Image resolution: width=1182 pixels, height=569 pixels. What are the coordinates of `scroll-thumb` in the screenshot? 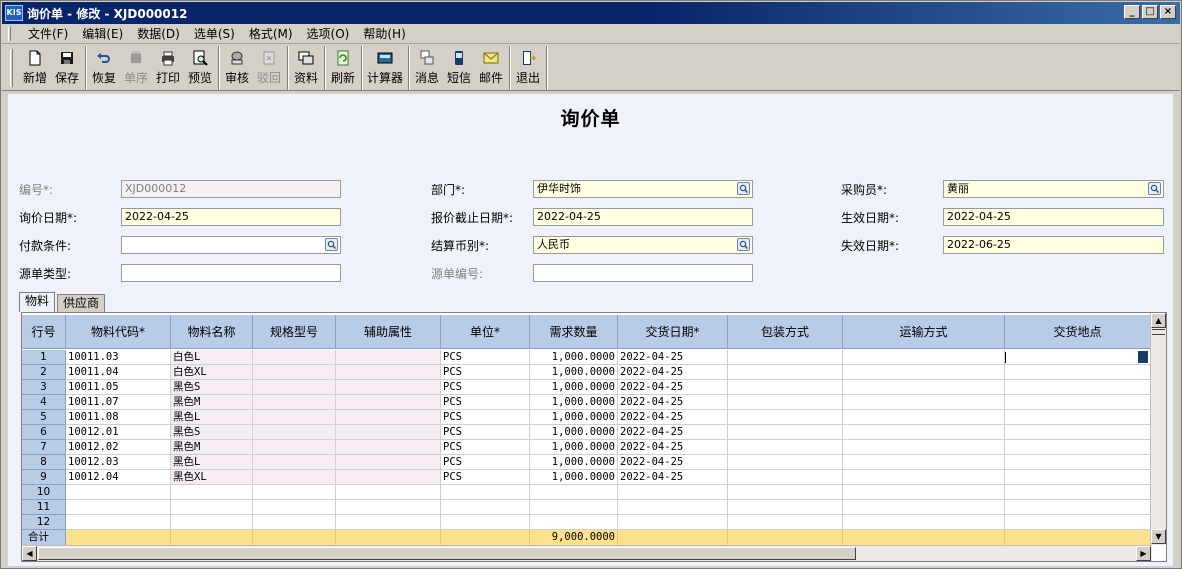 It's located at (1158, 332).